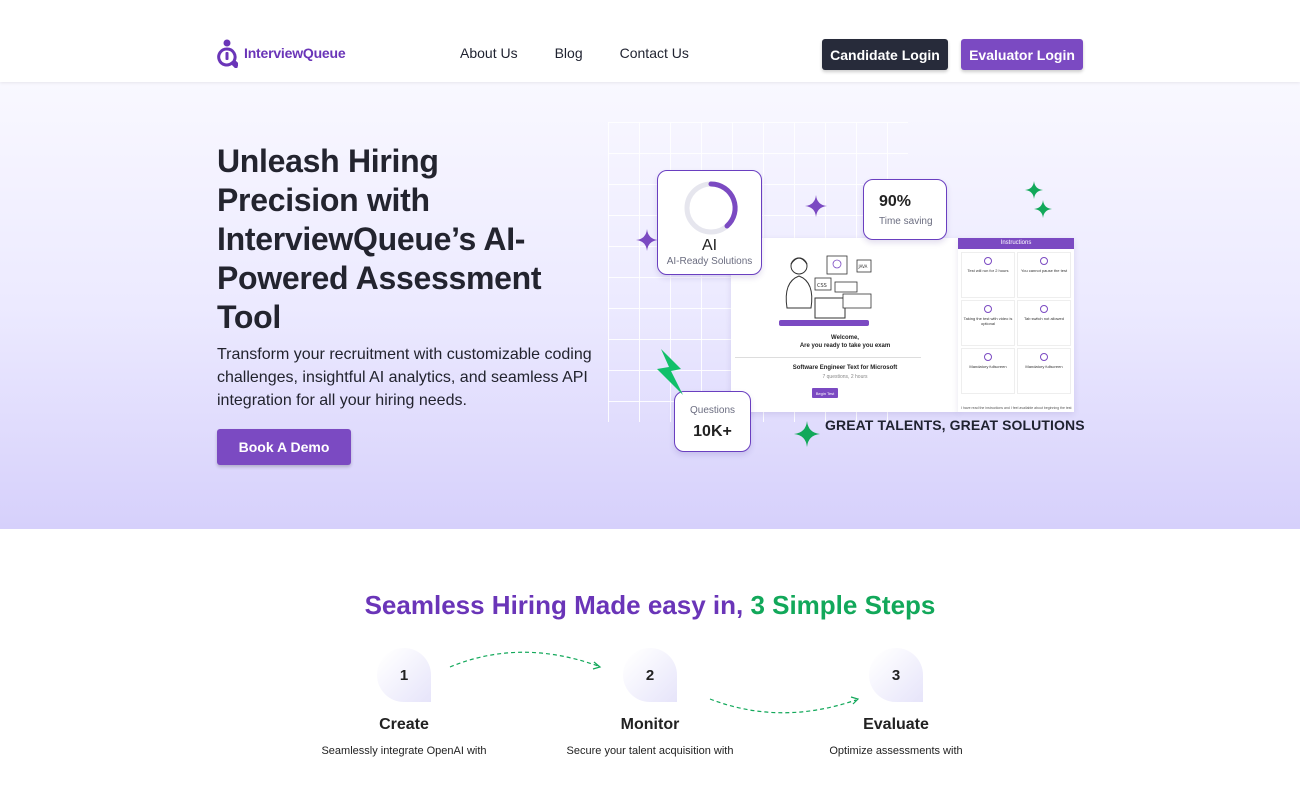 The height and width of the screenshot is (788, 1300). Describe the element at coordinates (569, 53) in the screenshot. I see `nav-link-blog: Blog` at that location.